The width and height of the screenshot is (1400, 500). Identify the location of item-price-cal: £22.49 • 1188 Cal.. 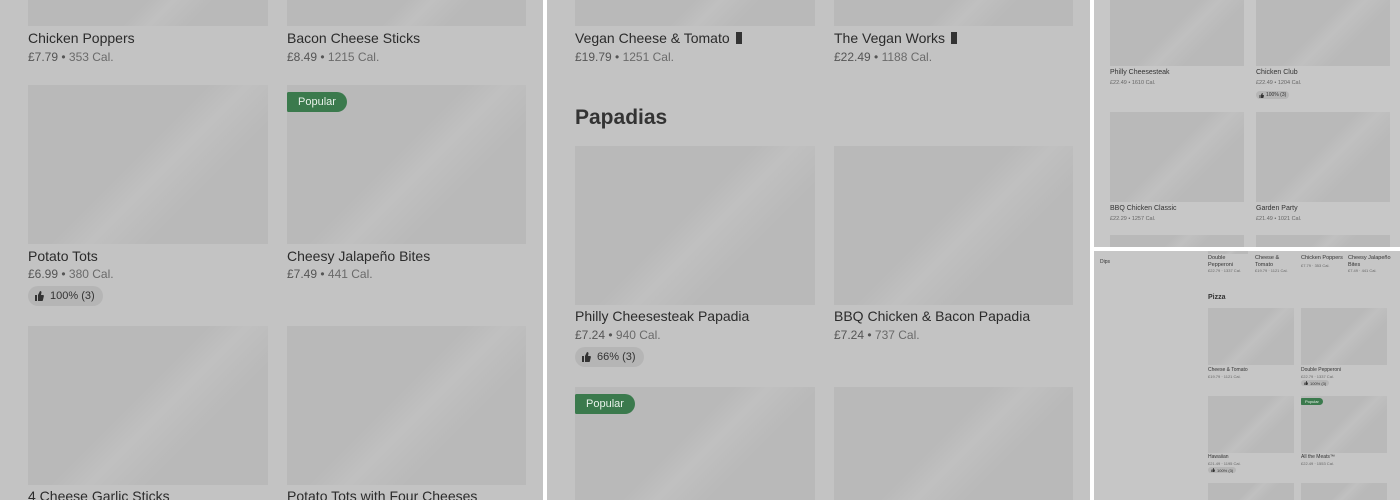
(883, 57).